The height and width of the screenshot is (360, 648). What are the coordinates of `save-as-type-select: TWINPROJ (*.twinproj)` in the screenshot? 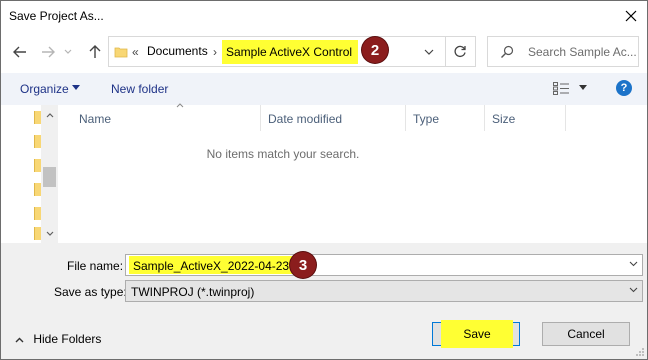 It's located at (384, 291).